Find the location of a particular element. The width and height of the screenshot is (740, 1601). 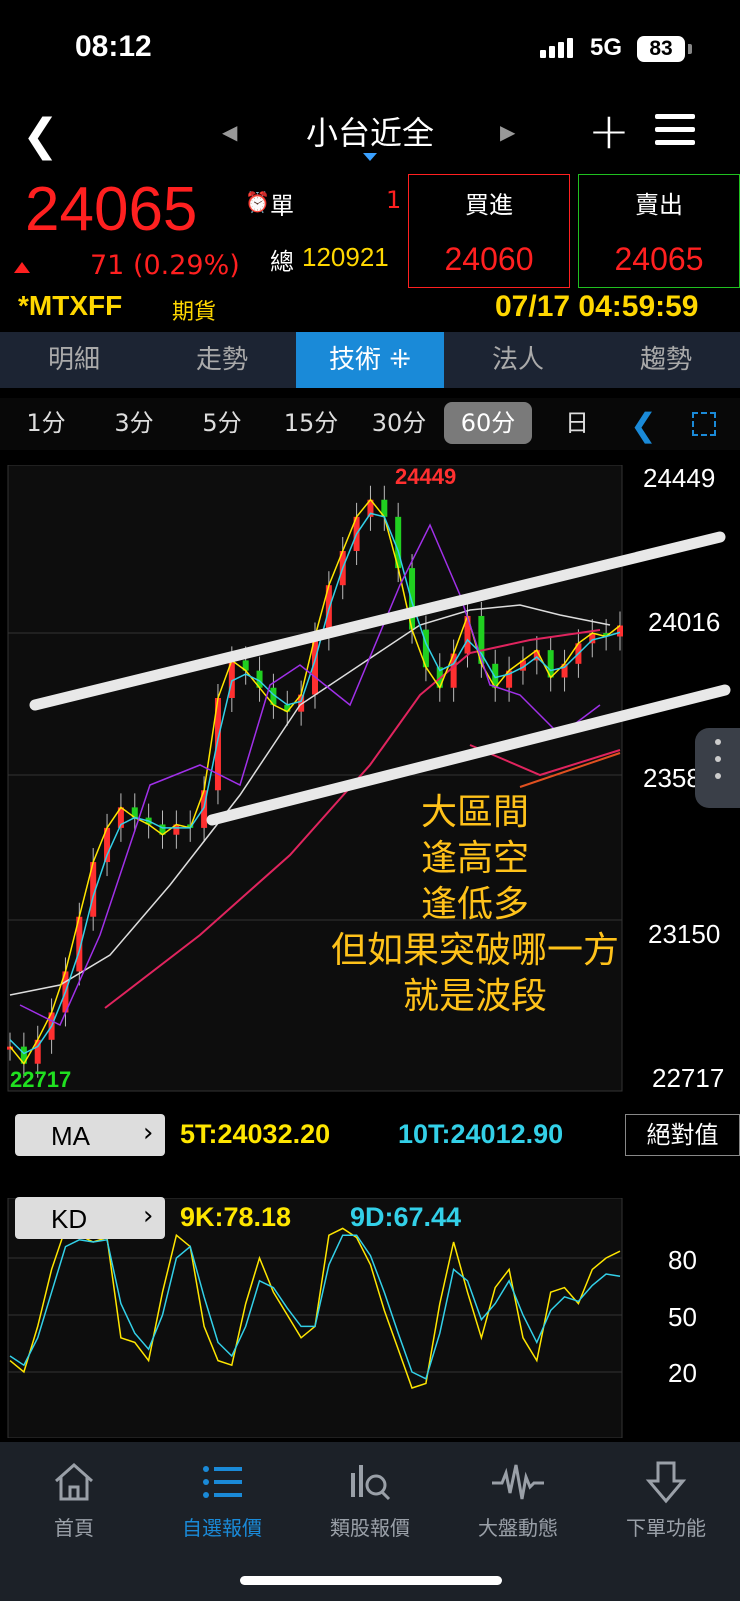

k-value: 9K:78.18 is located at coordinates (236, 1217).